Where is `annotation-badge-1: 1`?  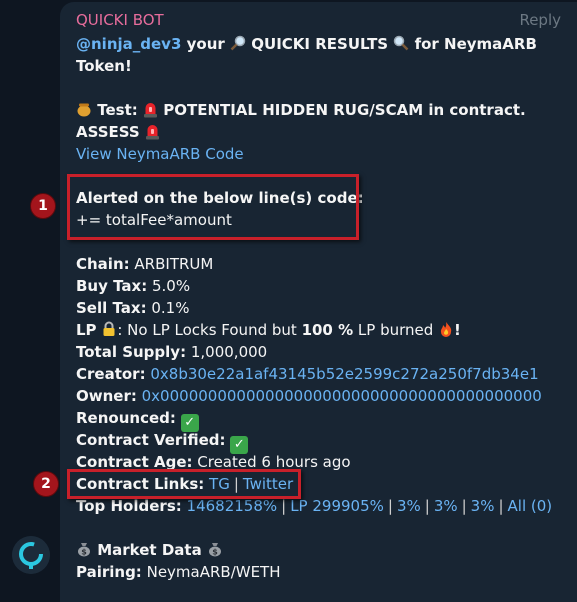 annotation-badge-1: 1 is located at coordinates (43, 206).